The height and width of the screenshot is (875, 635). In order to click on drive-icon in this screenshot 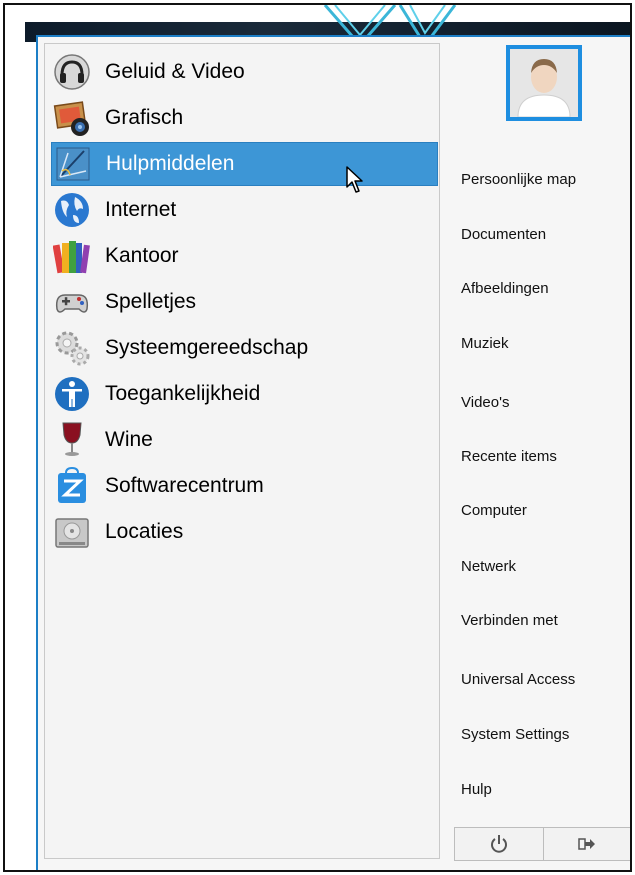, I will do `click(72, 532)`.